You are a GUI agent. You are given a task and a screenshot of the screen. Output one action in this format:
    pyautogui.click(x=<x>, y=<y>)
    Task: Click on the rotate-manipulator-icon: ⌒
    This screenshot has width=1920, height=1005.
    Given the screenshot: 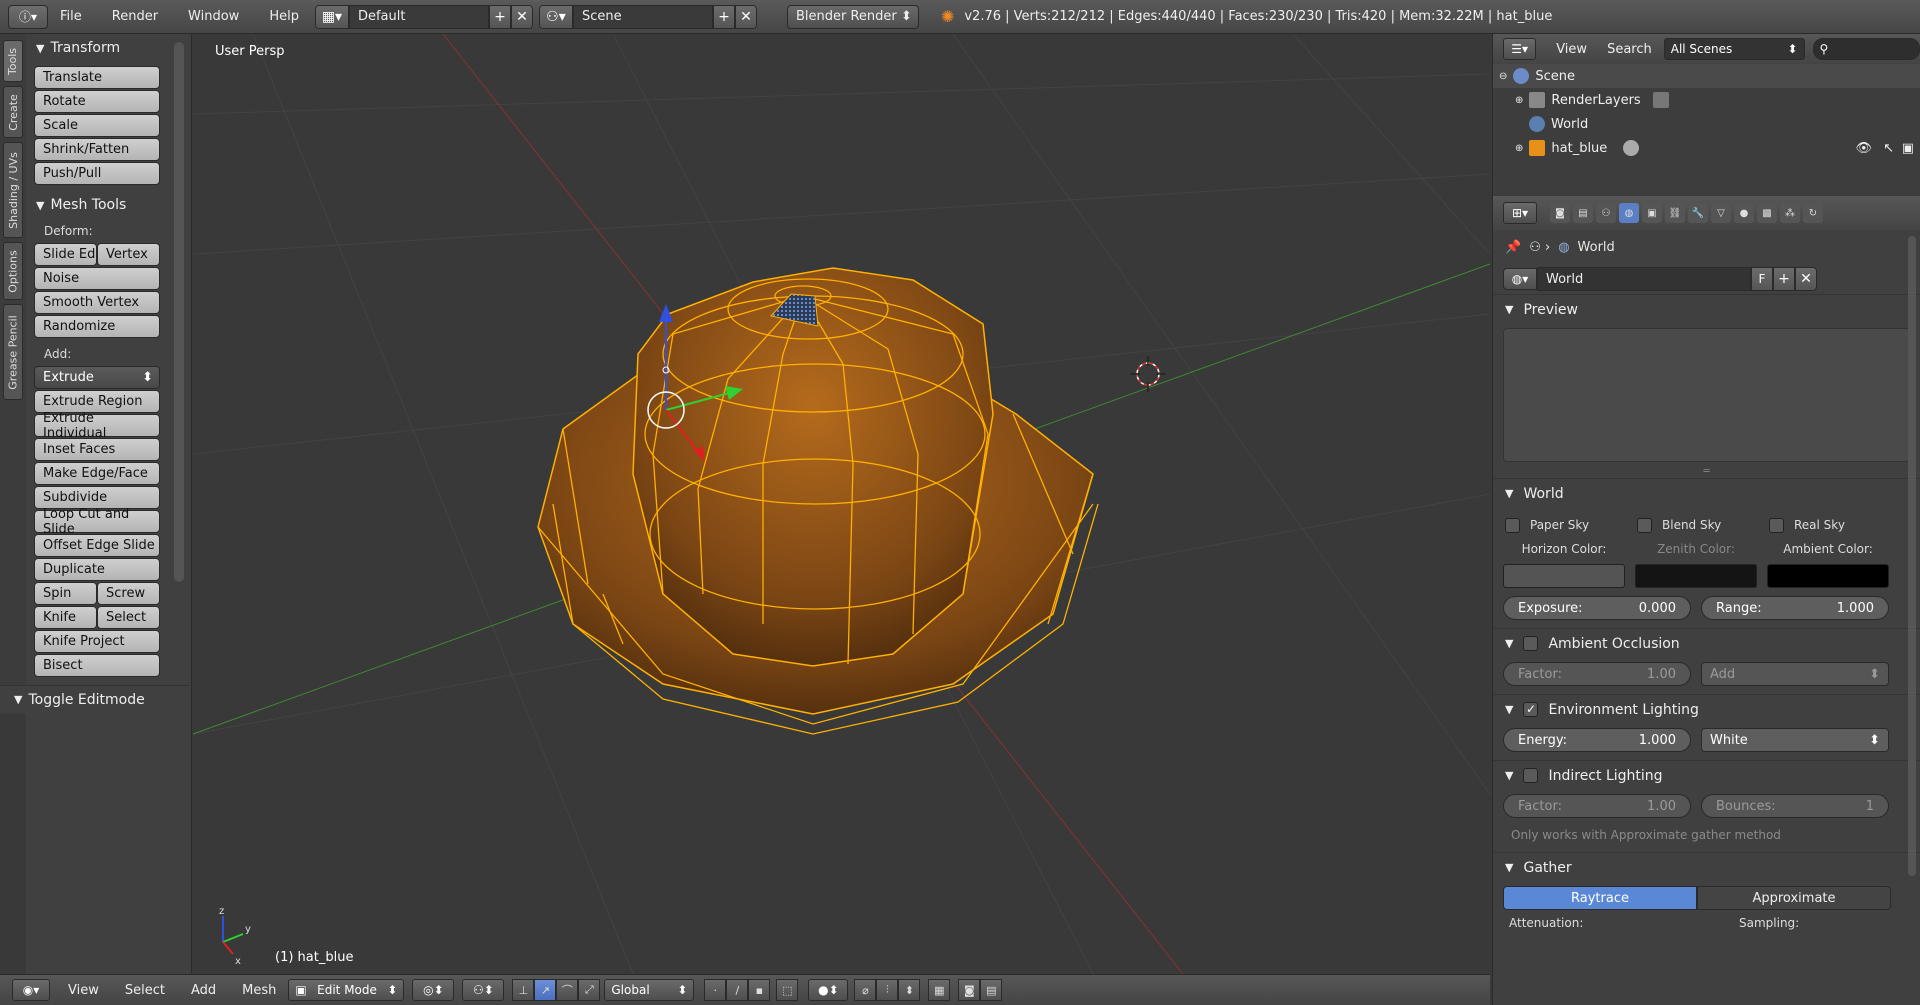 What is the action you would take?
    pyautogui.click(x=567, y=990)
    